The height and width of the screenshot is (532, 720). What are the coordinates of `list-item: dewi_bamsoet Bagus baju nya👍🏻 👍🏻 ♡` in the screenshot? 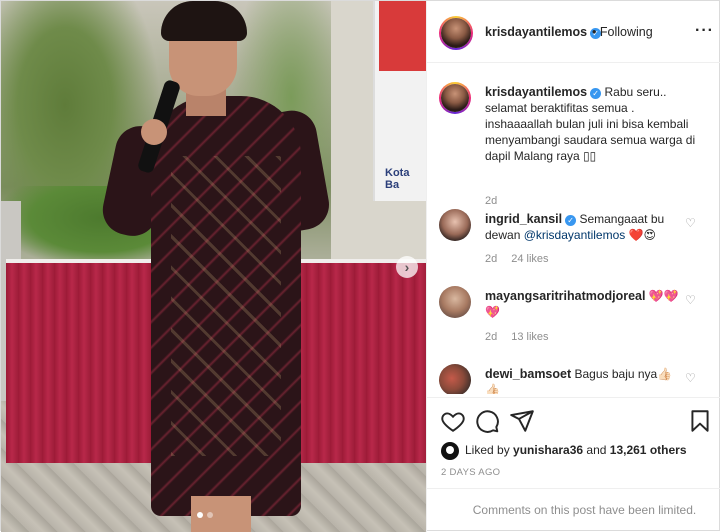 It's located at (573, 379).